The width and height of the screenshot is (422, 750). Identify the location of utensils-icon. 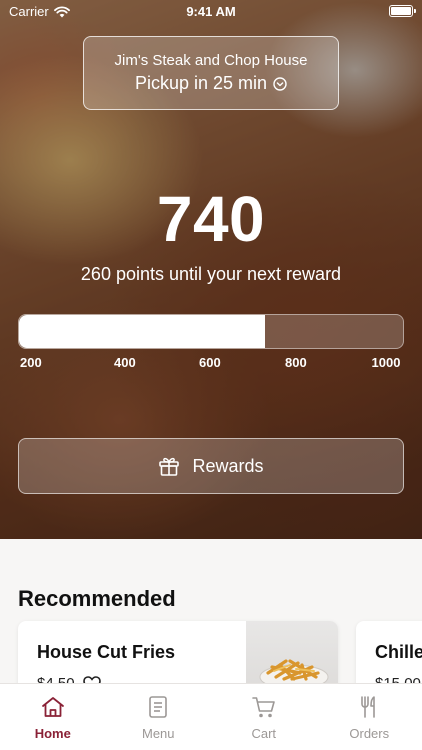
(369, 708).